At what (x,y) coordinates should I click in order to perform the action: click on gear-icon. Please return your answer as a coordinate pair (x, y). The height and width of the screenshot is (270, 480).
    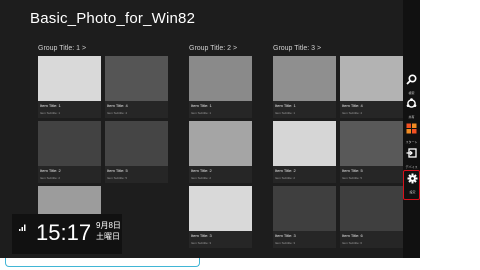
    Looking at the image, I should click on (412, 178).